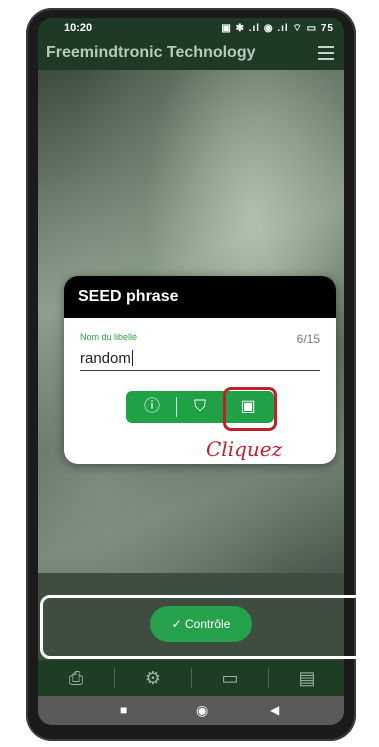  Describe the element at coordinates (274, 710) in the screenshot. I see `back-icon: ◀` at that location.